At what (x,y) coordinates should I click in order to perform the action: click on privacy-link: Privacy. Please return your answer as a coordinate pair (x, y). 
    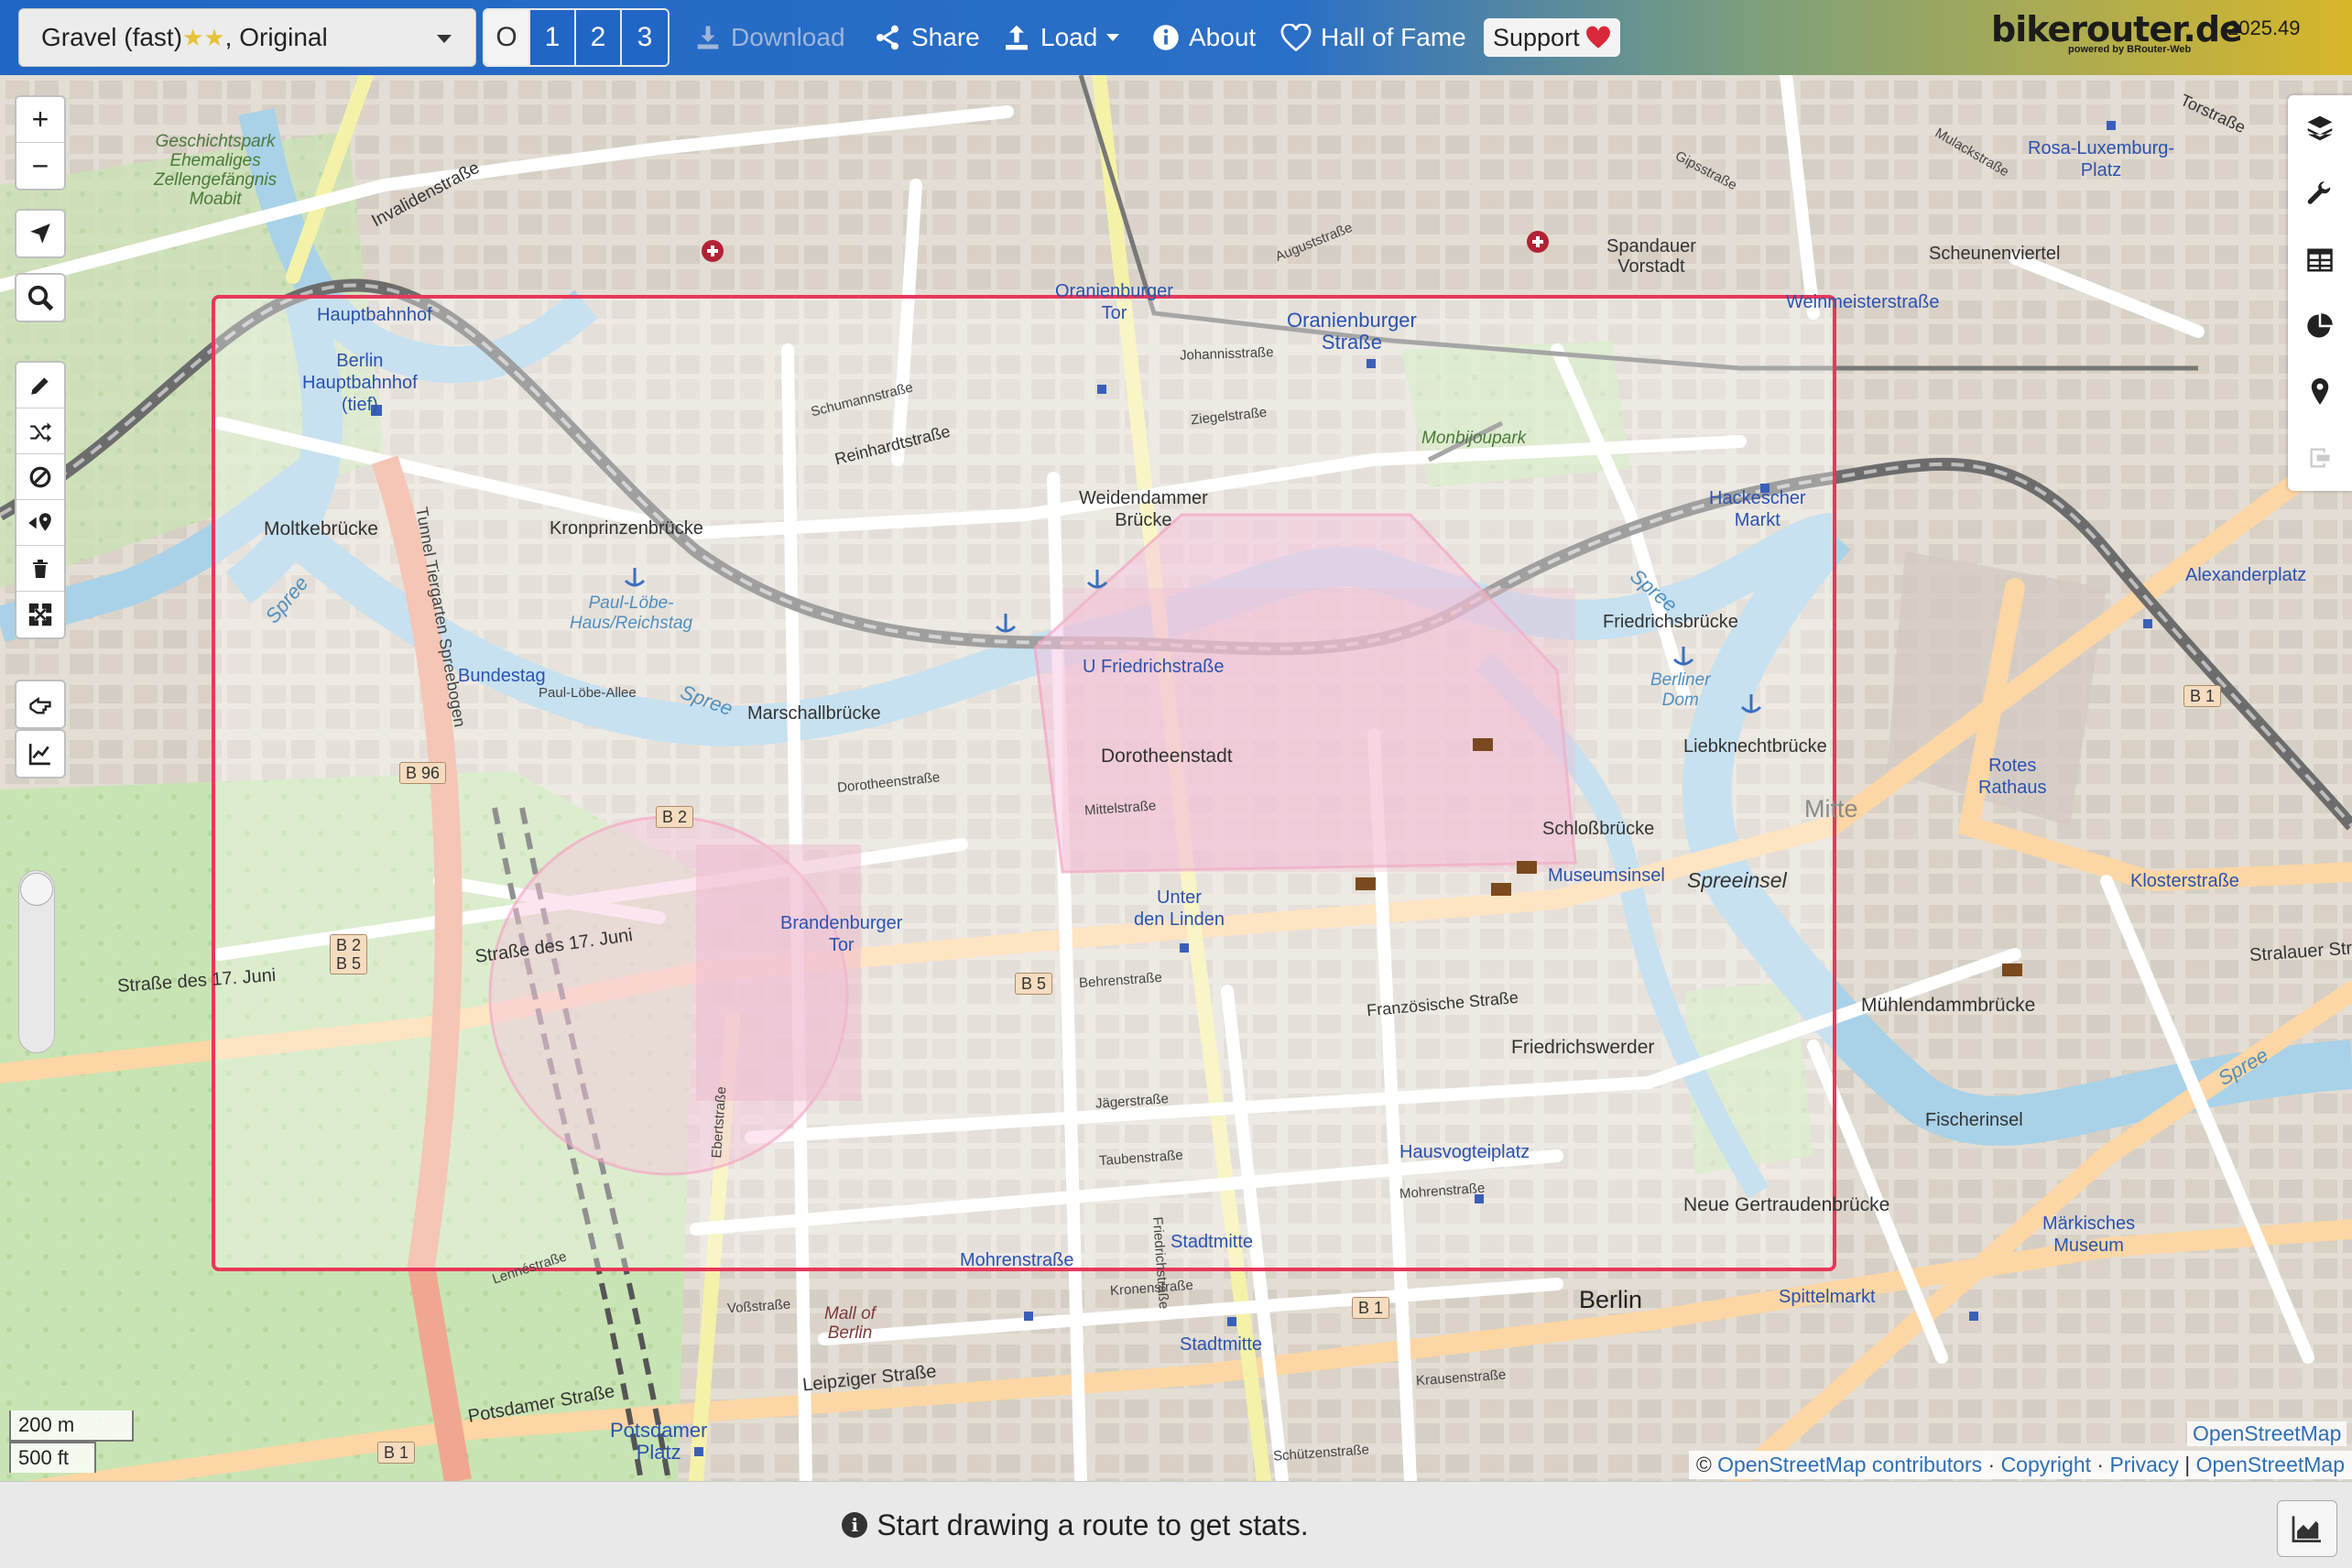
    Looking at the image, I should click on (2143, 1464).